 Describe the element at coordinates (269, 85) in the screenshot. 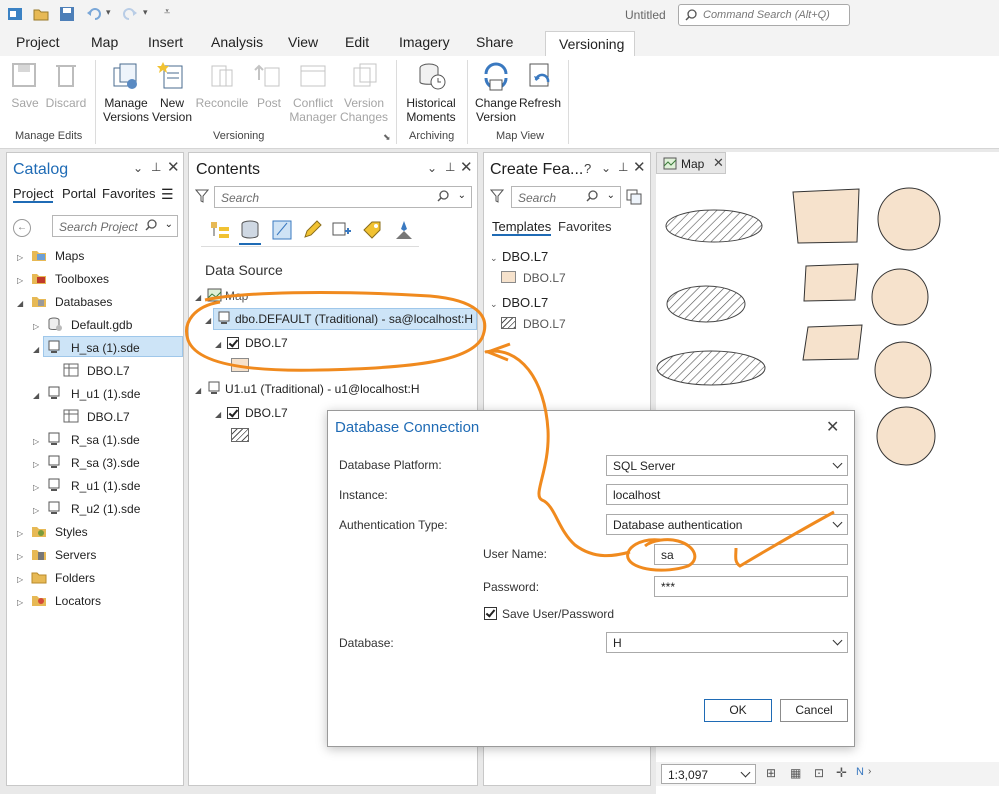

I see `post-button: Post` at that location.